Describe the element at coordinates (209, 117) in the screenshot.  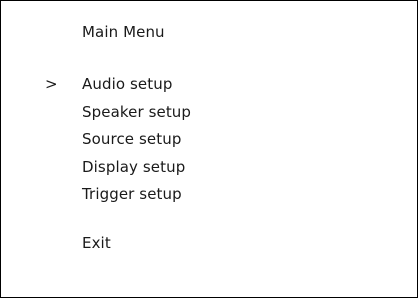
I see `menu-item-speaker-setup: Speaker setup` at that location.